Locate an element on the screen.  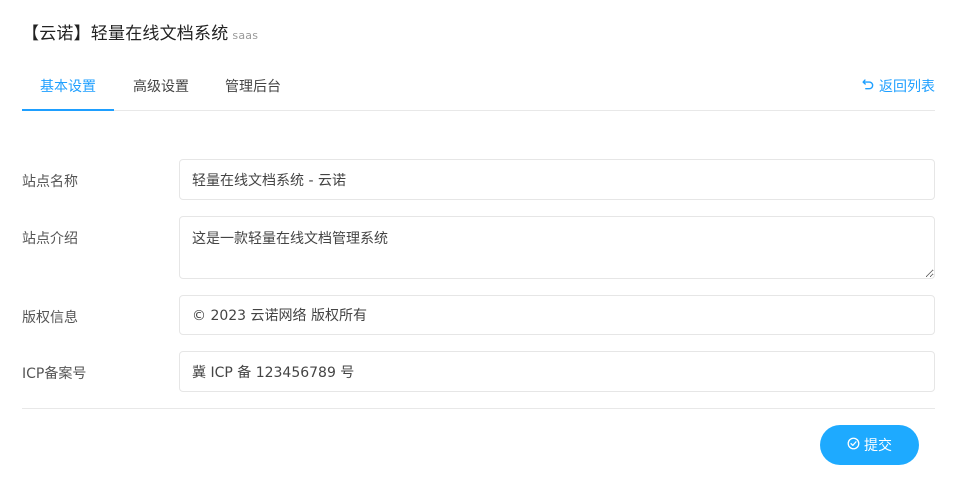
form-row-site-name: 站点名称 is located at coordinates (478, 179).